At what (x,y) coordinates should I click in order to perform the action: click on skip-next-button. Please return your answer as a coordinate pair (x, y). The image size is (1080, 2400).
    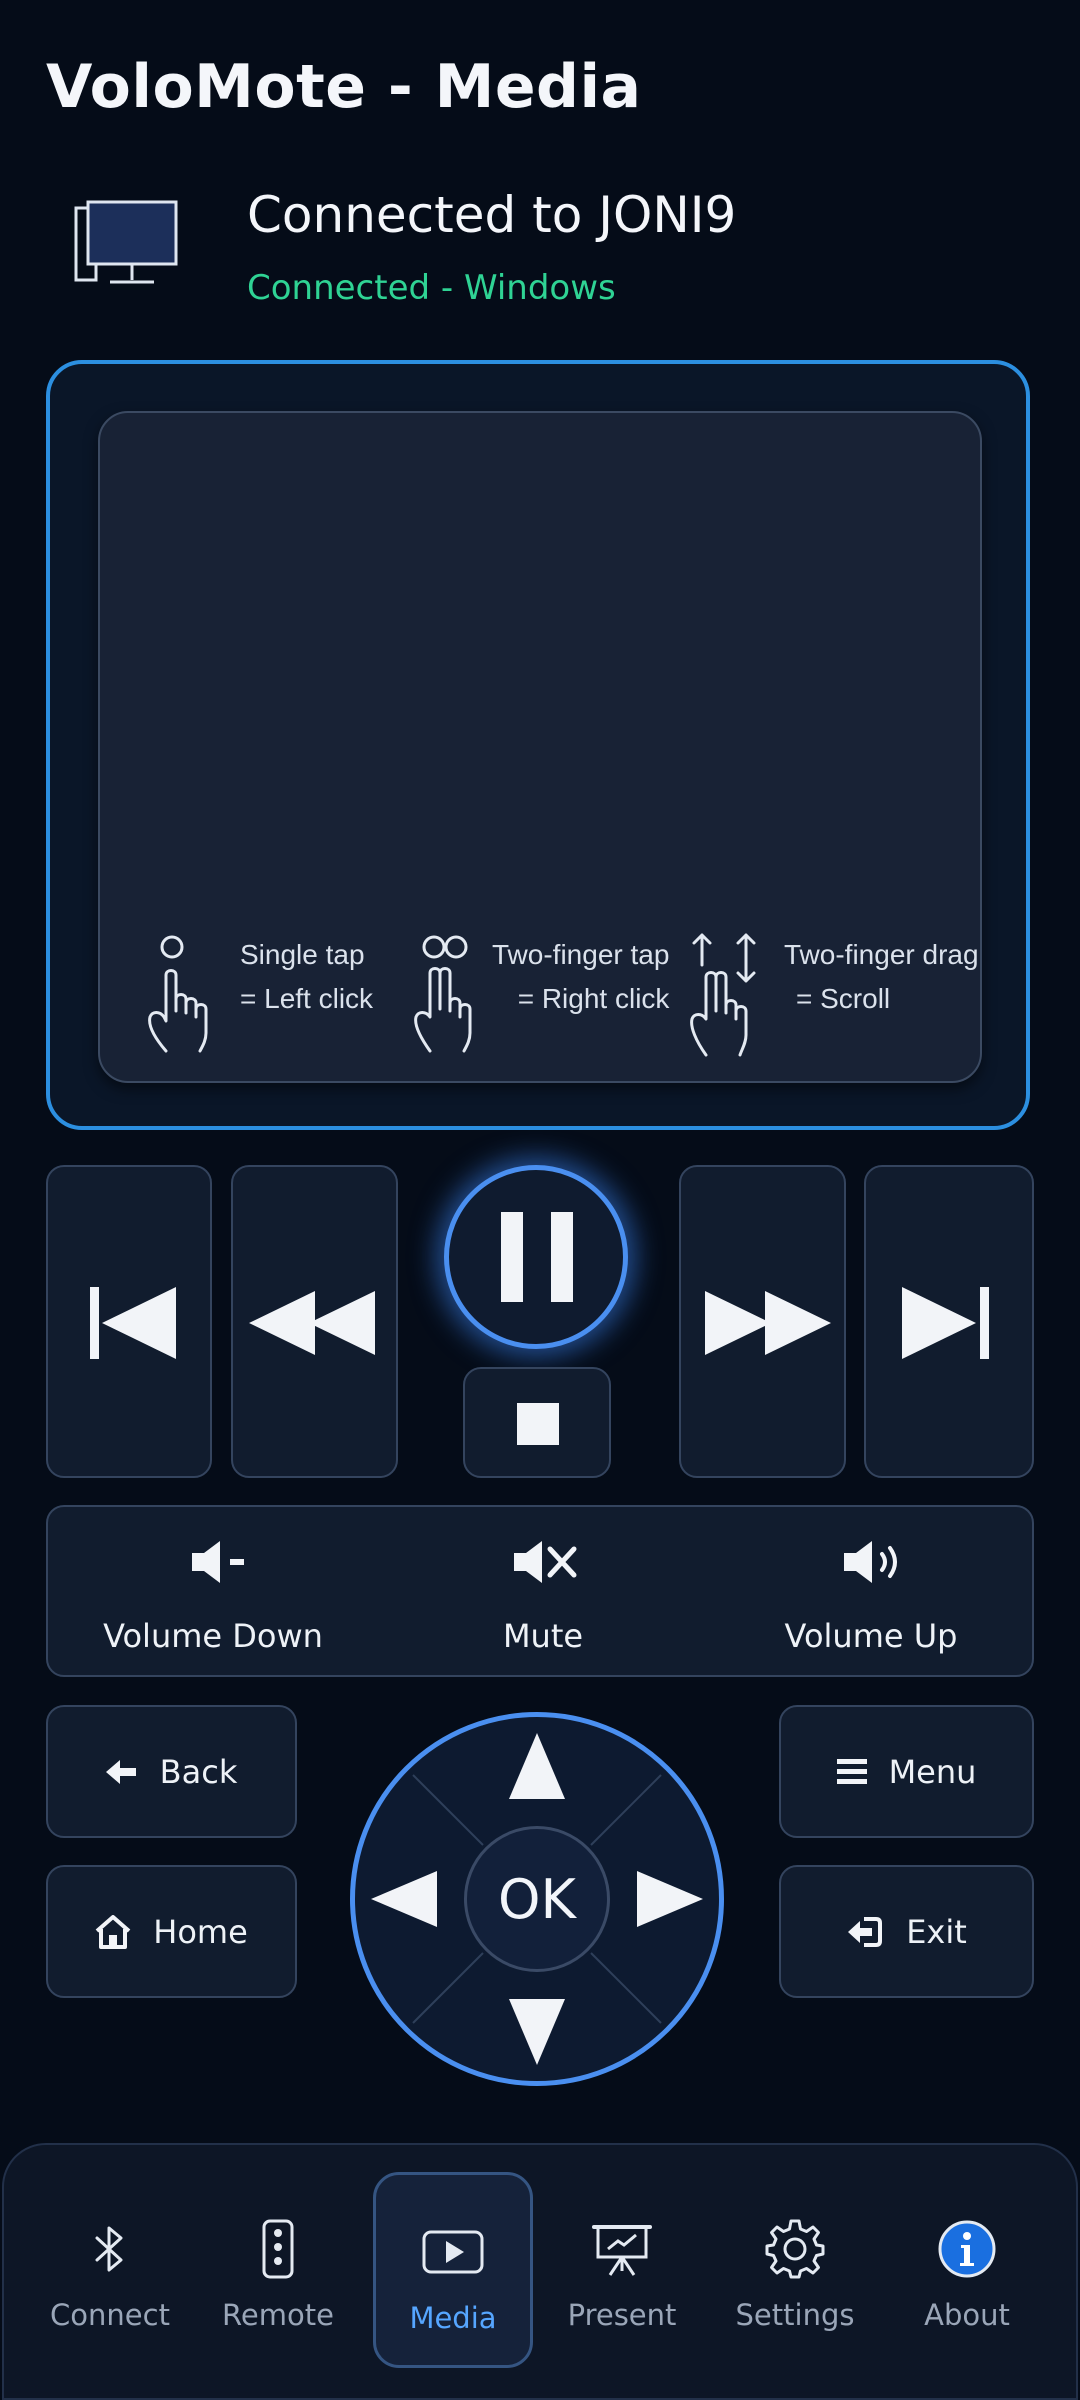
    Looking at the image, I should click on (949, 1321).